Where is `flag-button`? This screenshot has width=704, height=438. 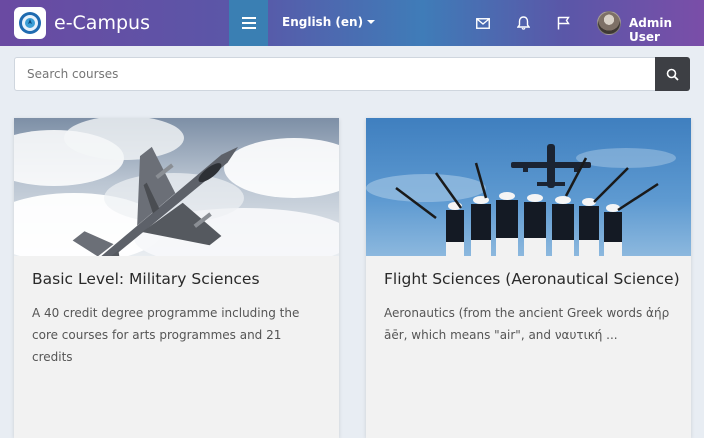
flag-button is located at coordinates (563, 23).